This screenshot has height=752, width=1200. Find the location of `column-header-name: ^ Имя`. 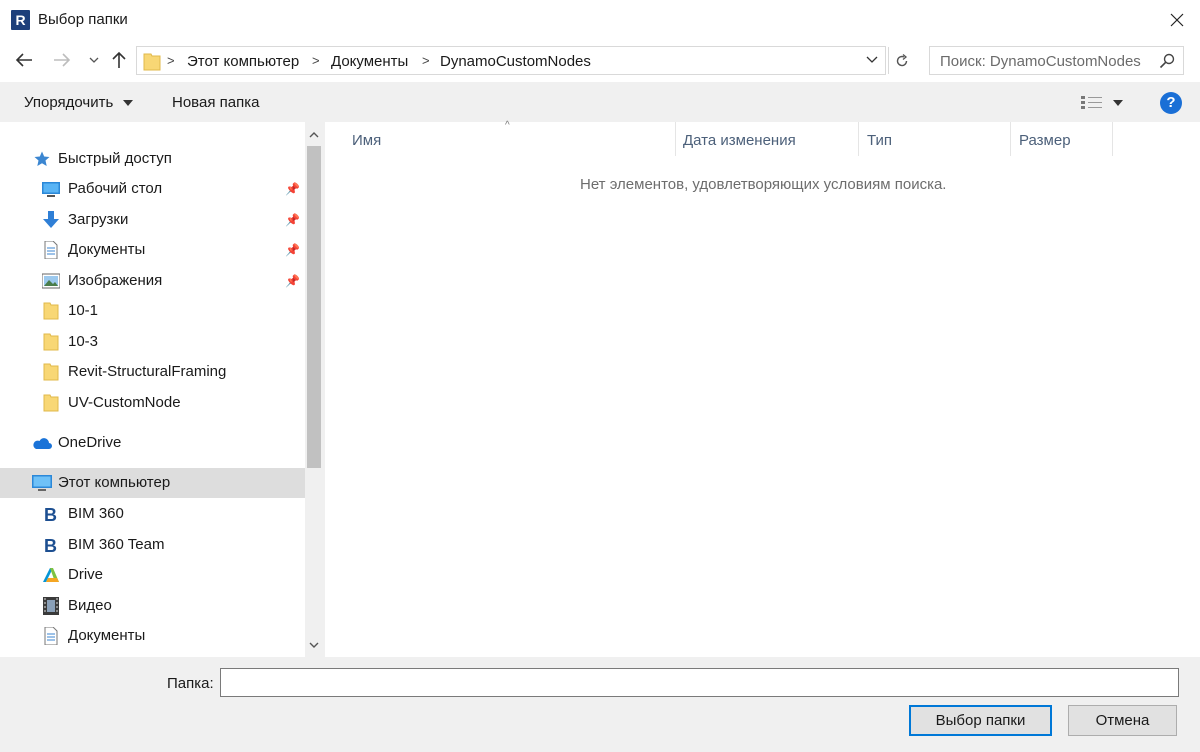

column-header-name: ^ Имя is located at coordinates (500, 138).